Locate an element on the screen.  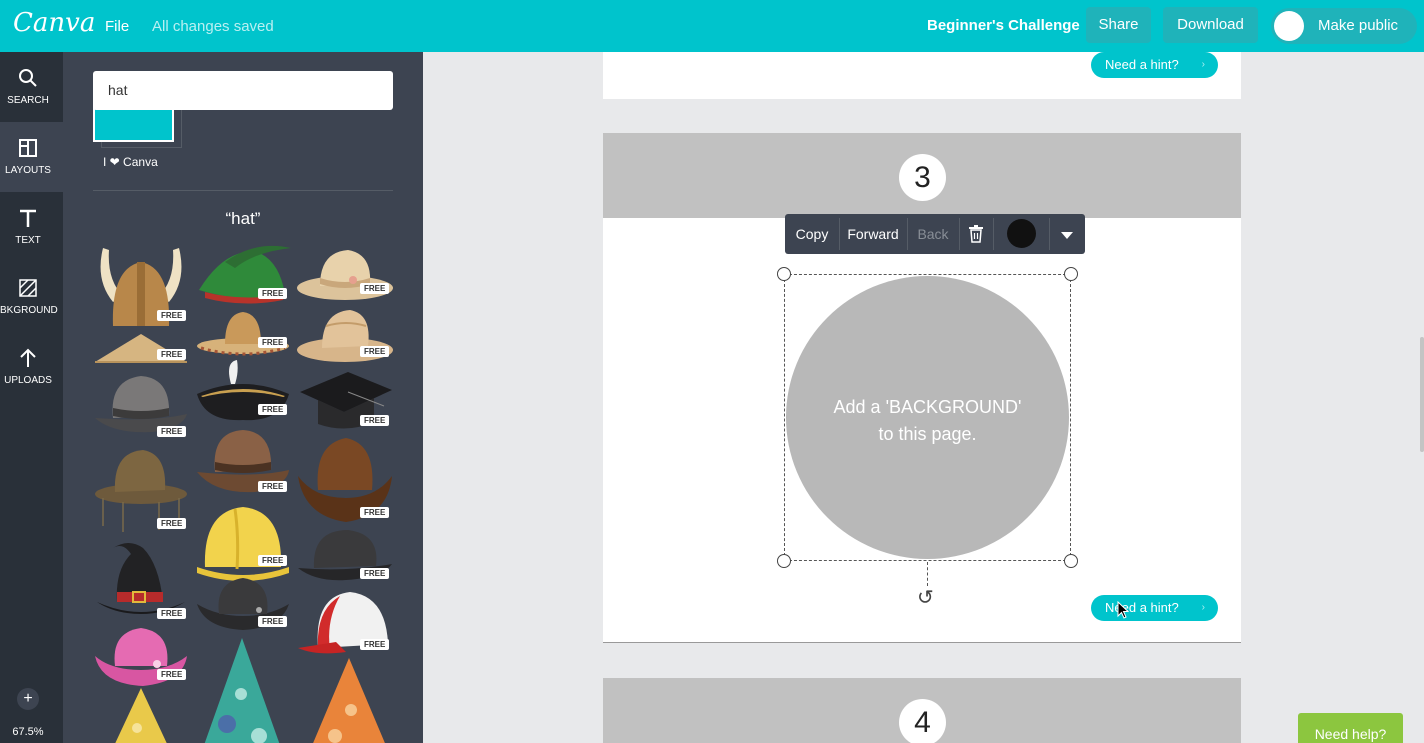
upload-icon is located at coordinates (28, 357).